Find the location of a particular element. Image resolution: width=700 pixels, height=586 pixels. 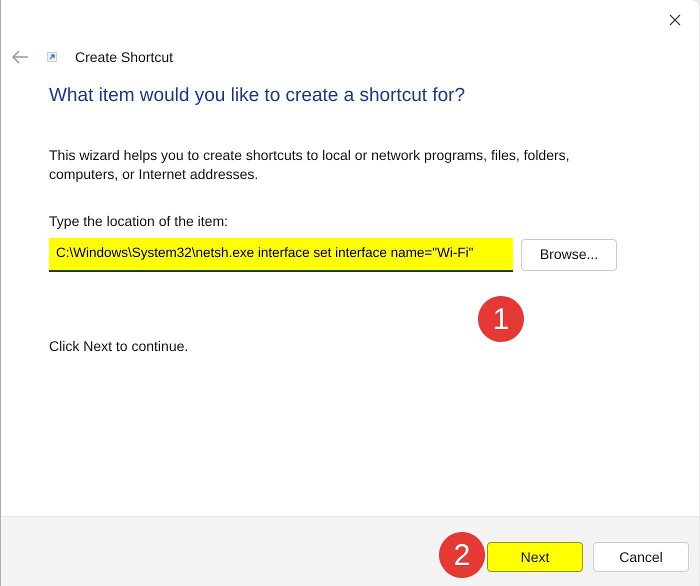

next-button: Next is located at coordinates (535, 557).